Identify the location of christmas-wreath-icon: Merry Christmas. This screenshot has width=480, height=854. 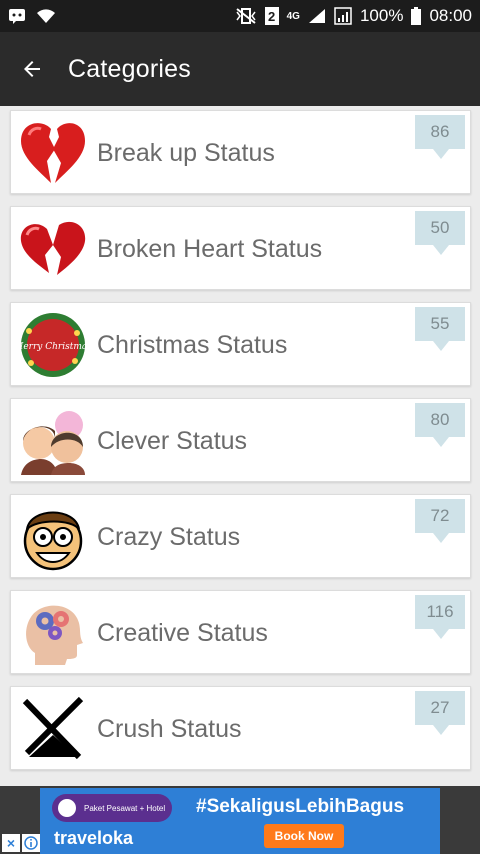
(53, 345).